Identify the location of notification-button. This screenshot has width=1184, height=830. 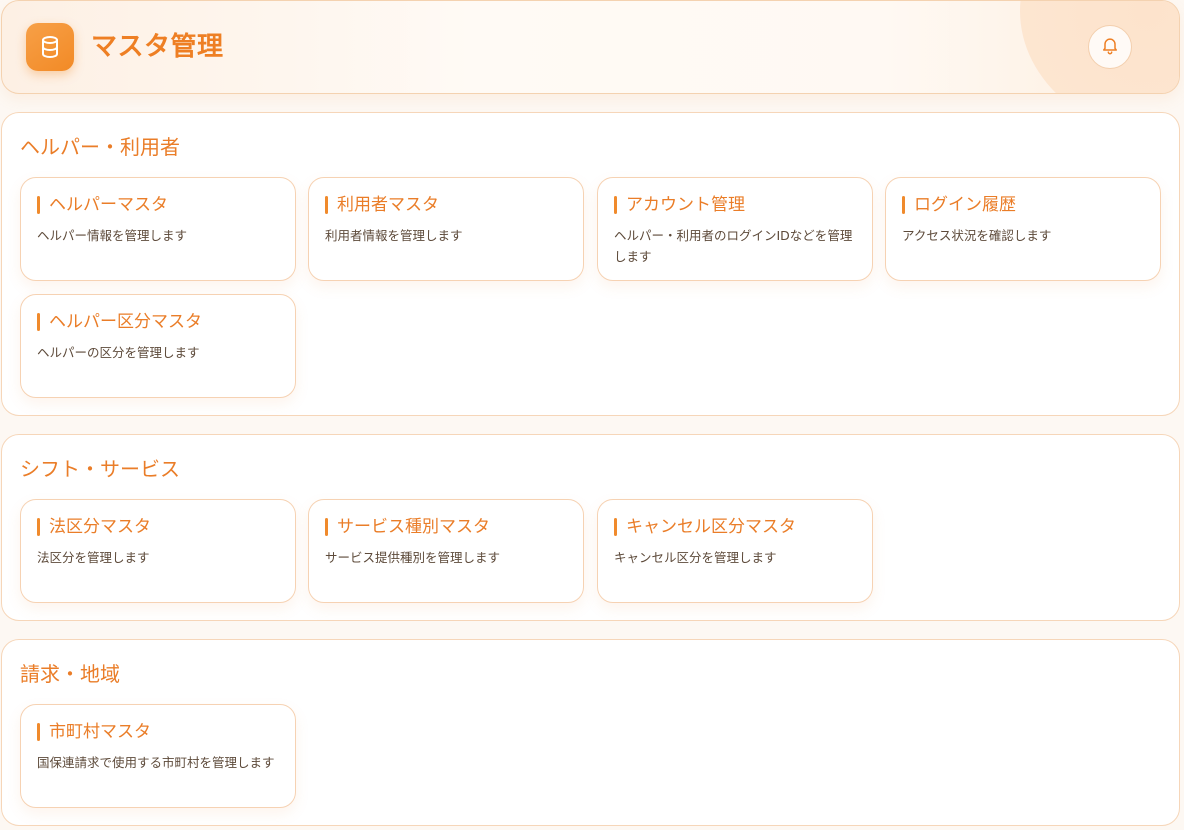
(1110, 47).